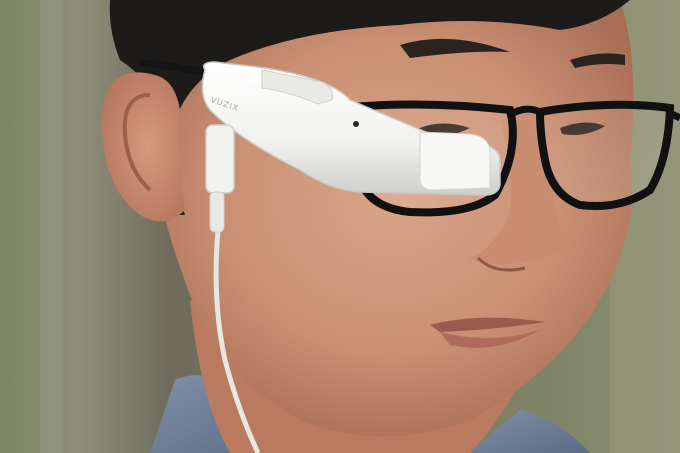  What do you see at coordinates (217, 212) in the screenshot?
I see `cable-strain-relief` at bounding box center [217, 212].